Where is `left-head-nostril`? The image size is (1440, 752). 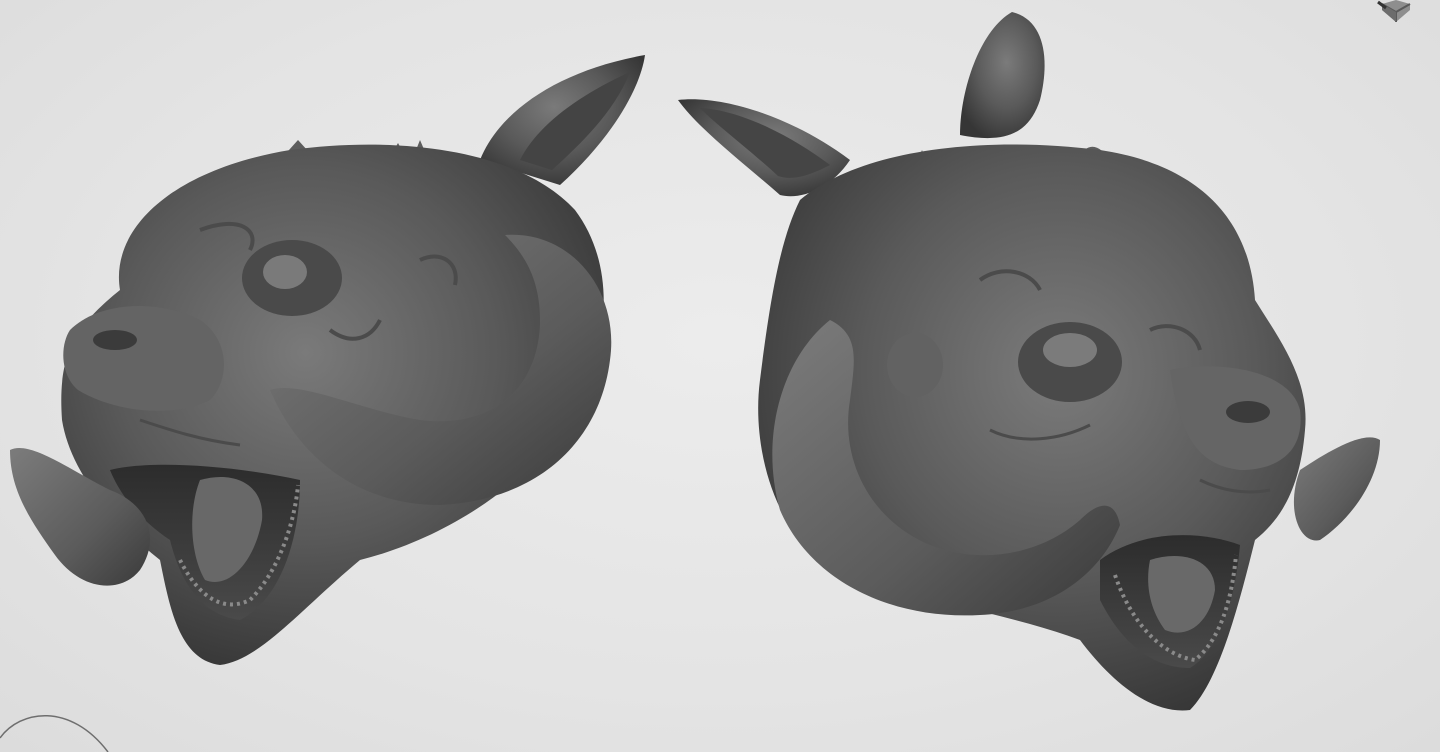
left-head-nostril is located at coordinates (115, 340).